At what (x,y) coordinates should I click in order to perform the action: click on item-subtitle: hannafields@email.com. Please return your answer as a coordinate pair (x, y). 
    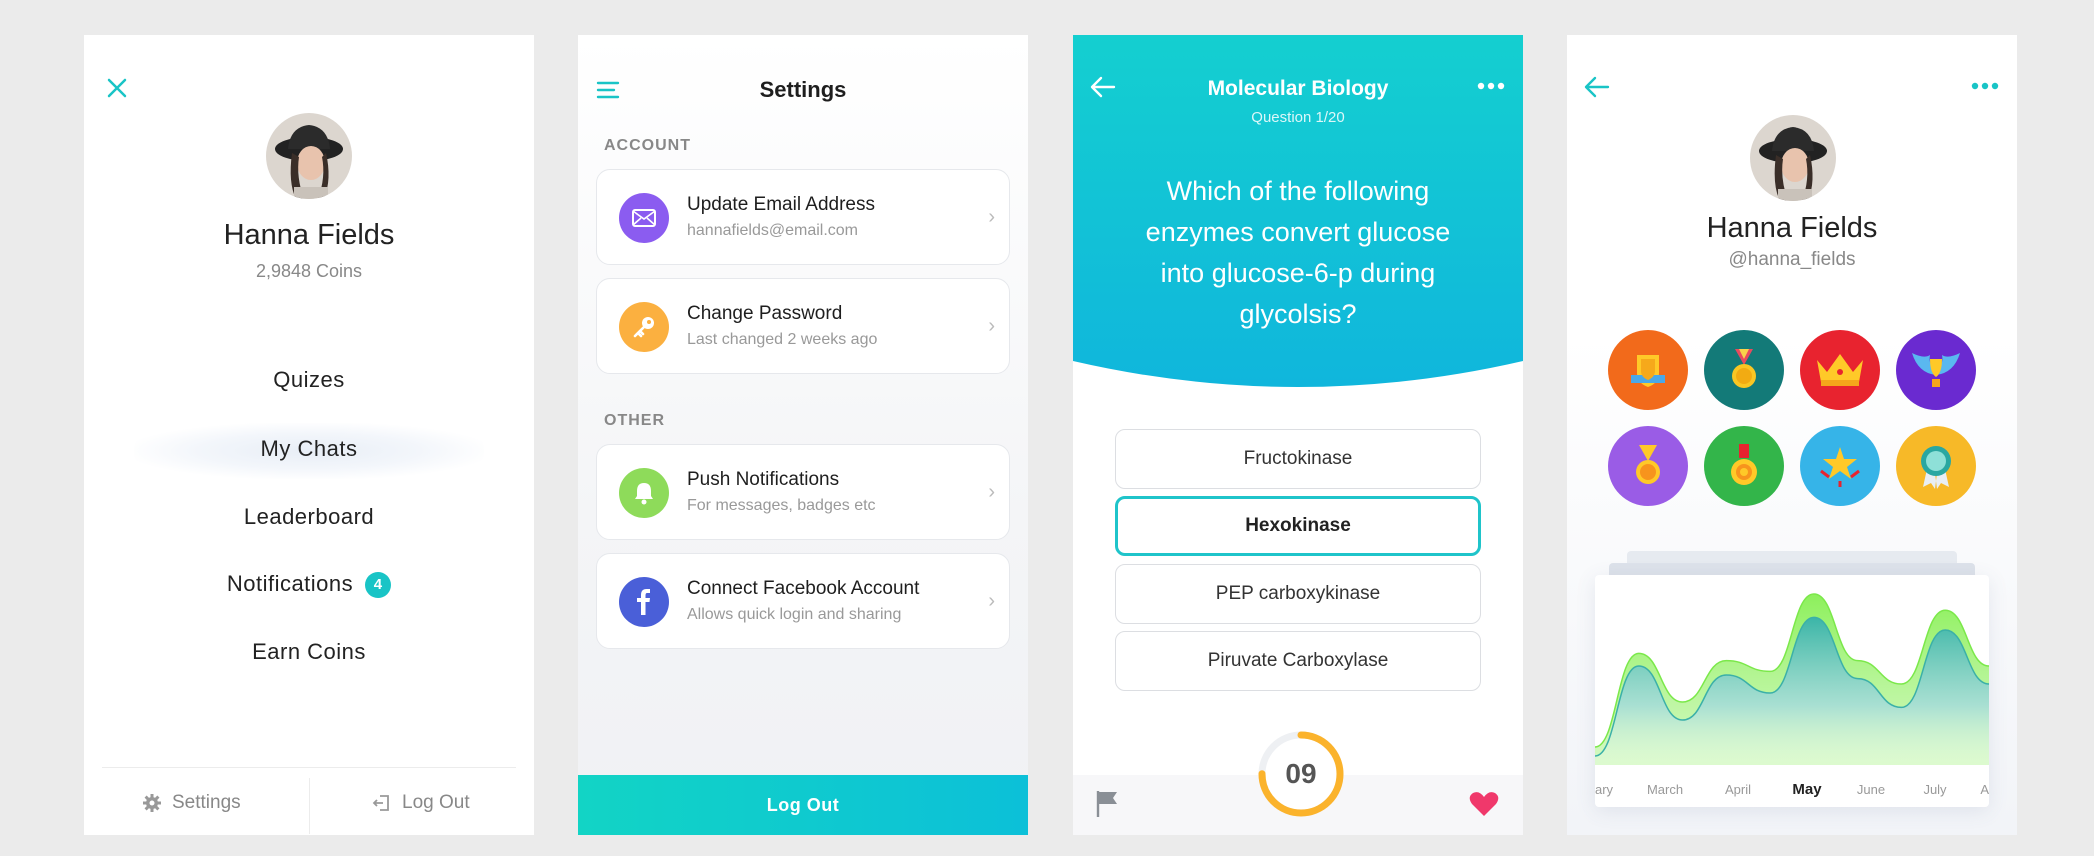
    Looking at the image, I should click on (772, 230).